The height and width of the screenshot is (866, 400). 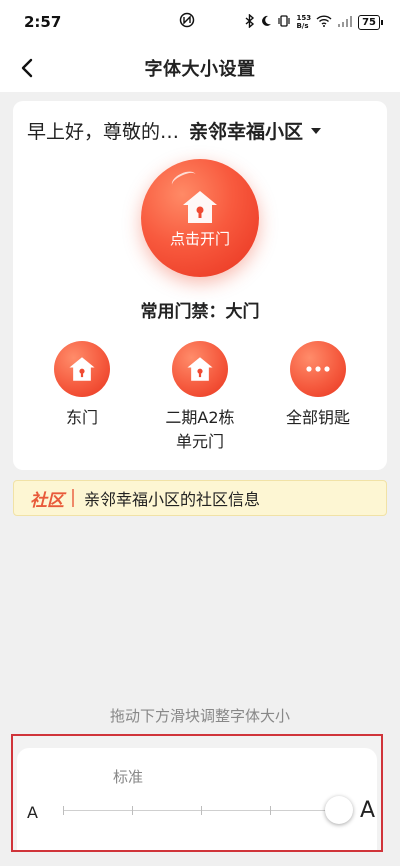 What do you see at coordinates (317, 417) in the screenshot?
I see `key-label-all-keys: 全部钥匙` at bounding box center [317, 417].